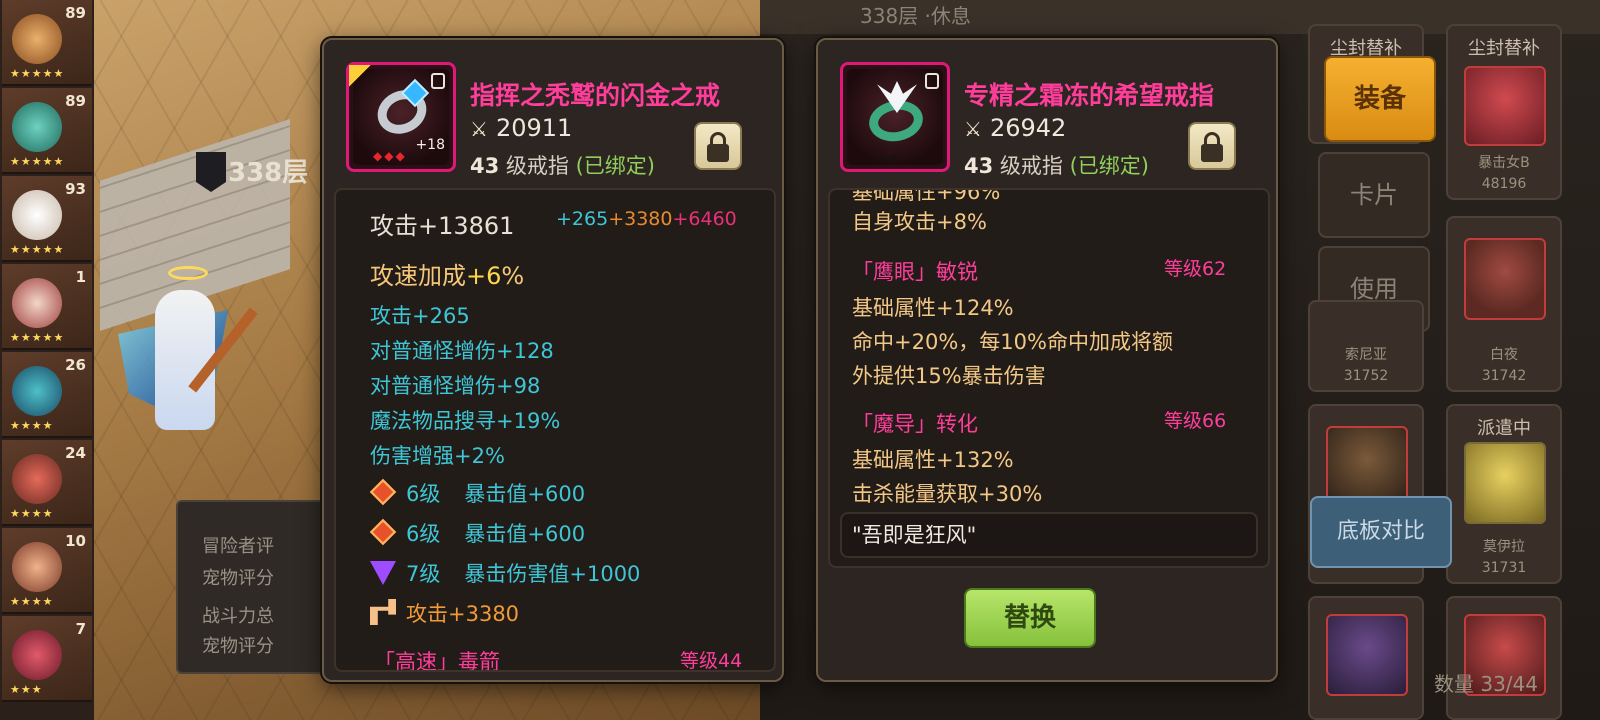 This screenshot has height=720, width=1600. What do you see at coordinates (188, 273) in the screenshot?
I see `halo-icon` at bounding box center [188, 273].